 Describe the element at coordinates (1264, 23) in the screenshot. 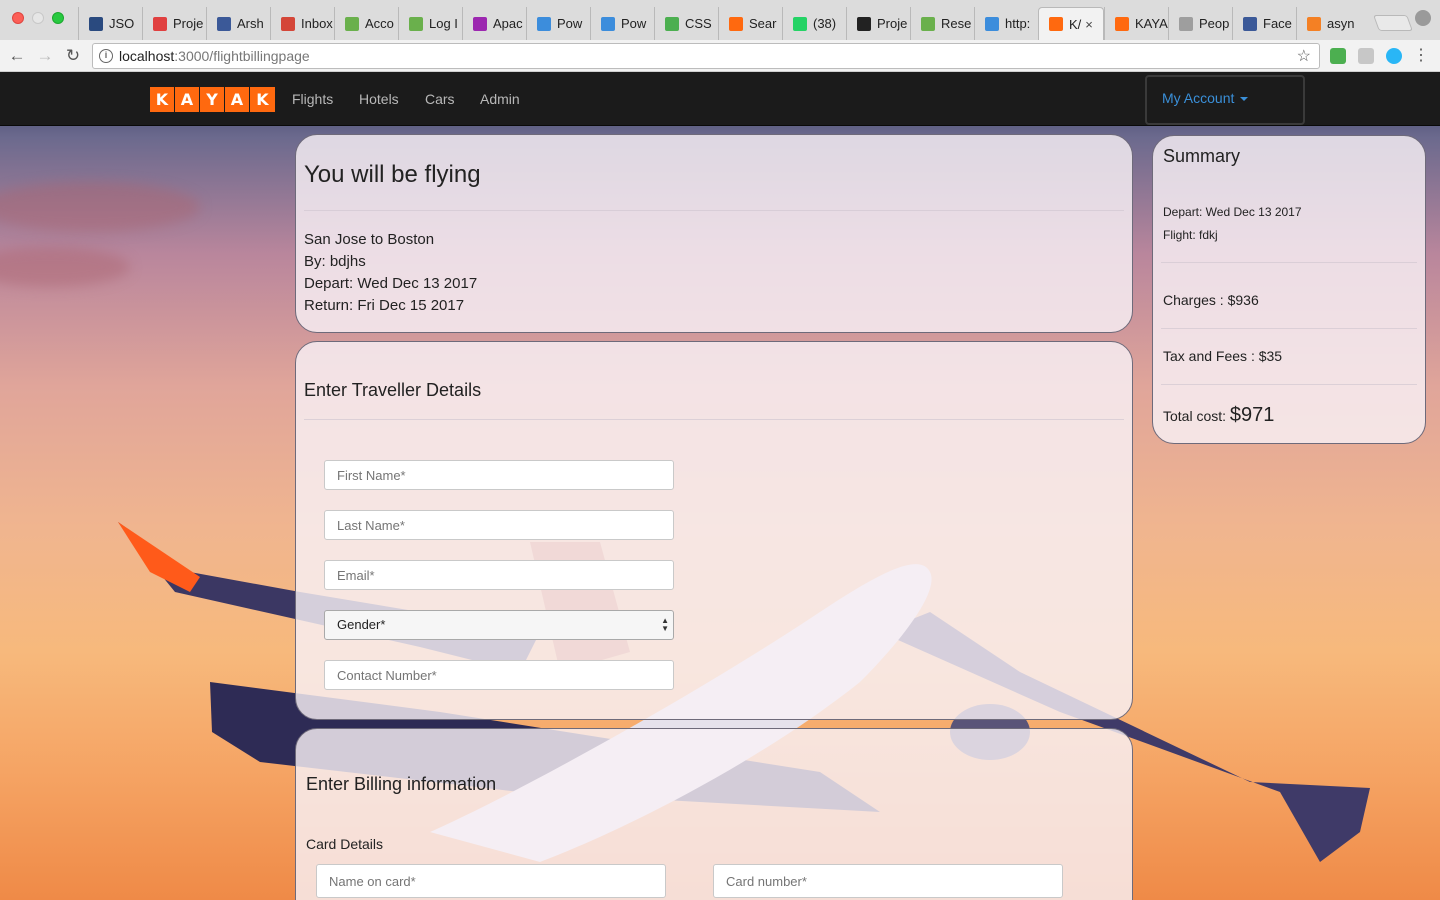

I see `browser-tab: Face` at that location.